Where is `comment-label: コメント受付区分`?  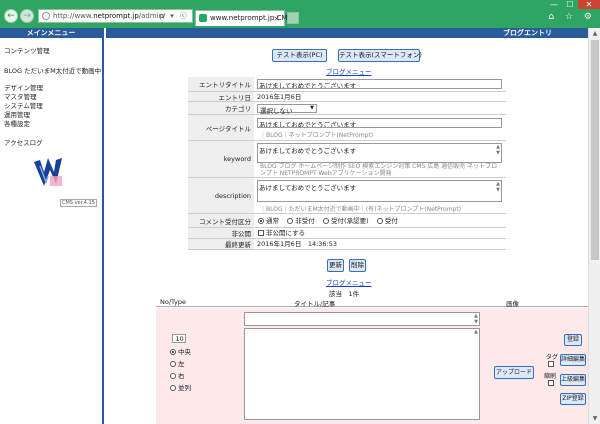
comment-label: コメント受付区分 is located at coordinates (221, 220).